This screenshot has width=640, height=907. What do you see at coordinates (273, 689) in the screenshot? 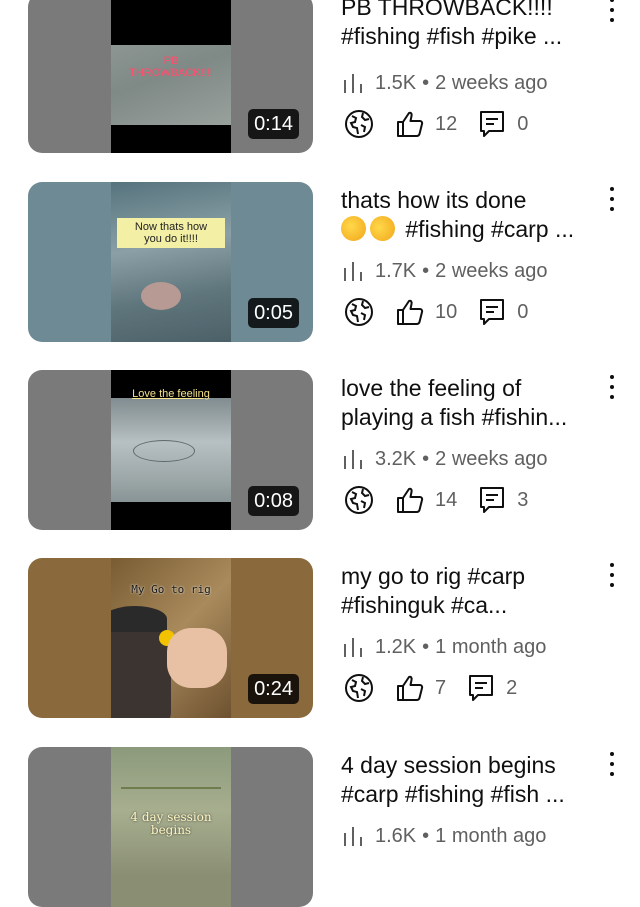
I see `duration-badge: 0:24` at bounding box center [273, 689].